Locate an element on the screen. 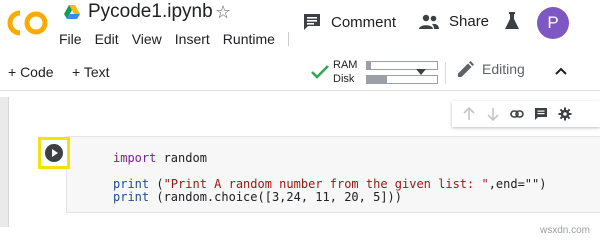 This screenshot has height=244, width=600. code-text: (random.choice([3,24, 11, 20, 5])) is located at coordinates (275, 197).